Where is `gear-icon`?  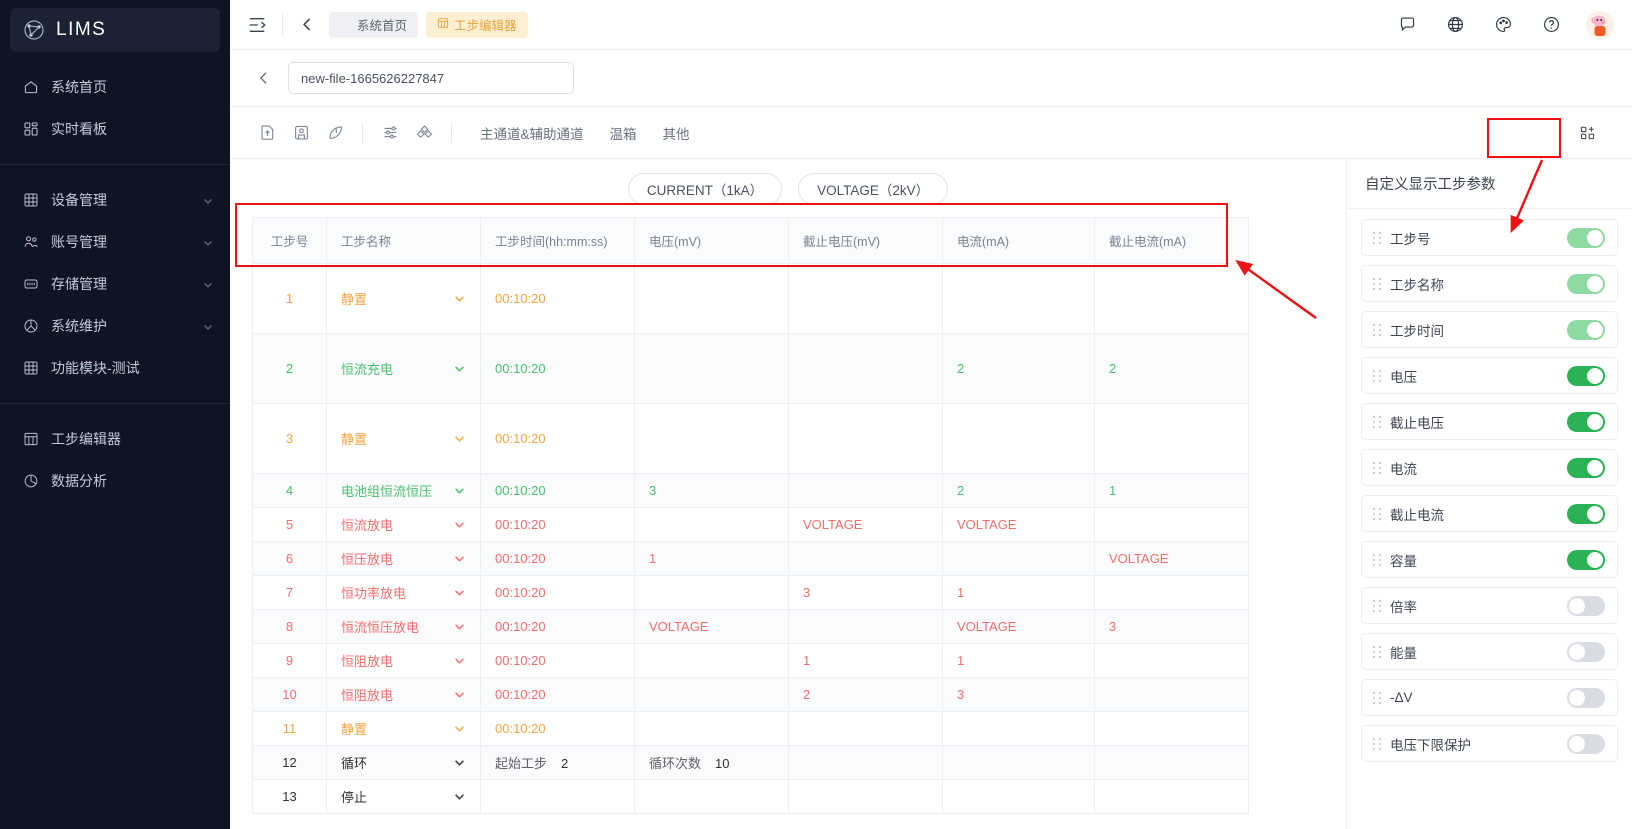
gear-icon is located at coordinates (1601, 78).